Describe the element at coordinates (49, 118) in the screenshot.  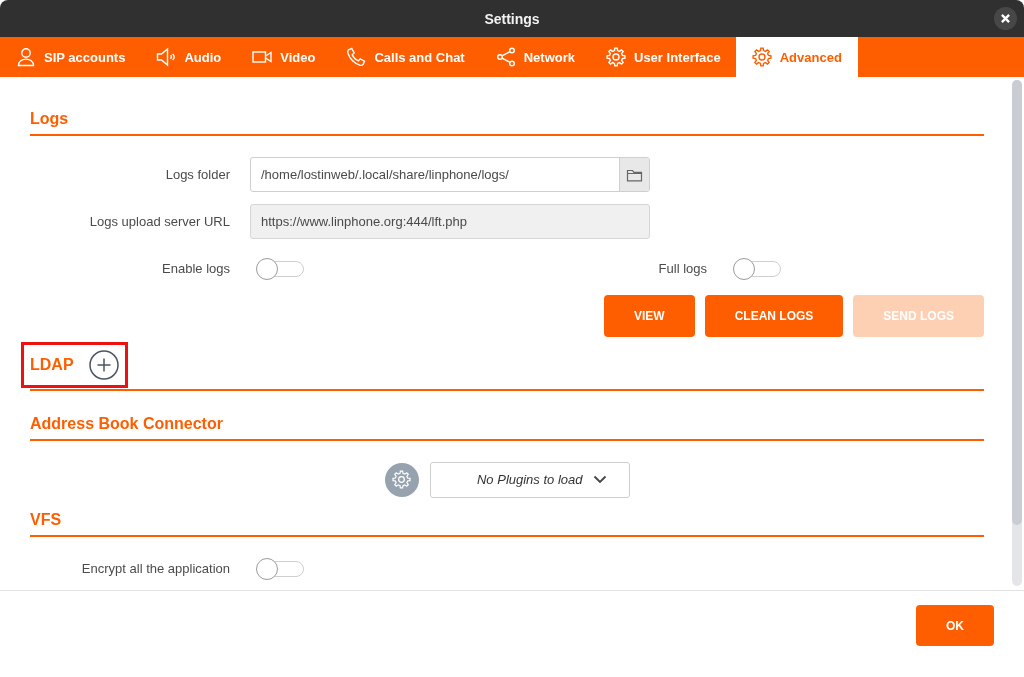
I see `section-title: Logs` at that location.